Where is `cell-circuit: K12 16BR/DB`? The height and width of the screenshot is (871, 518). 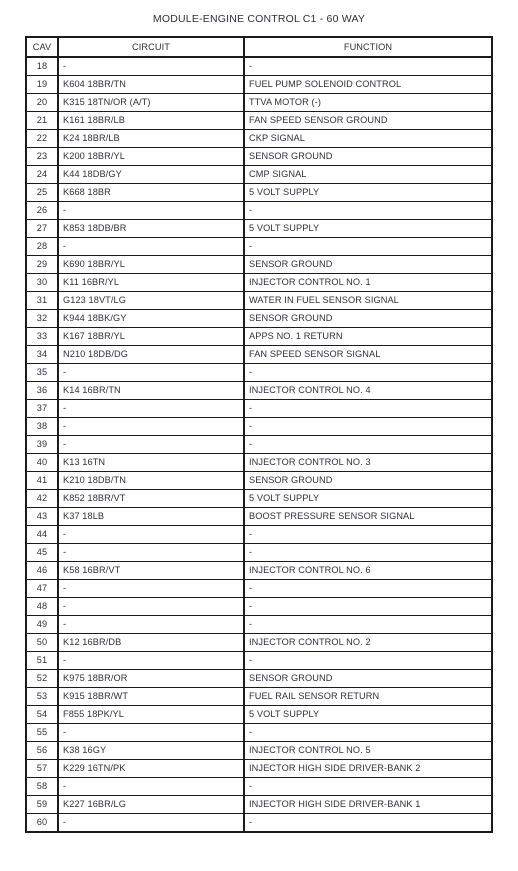 cell-circuit: K12 16BR/DB is located at coordinates (151, 642).